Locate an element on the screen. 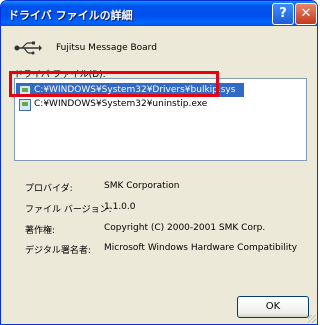 The width and height of the screenshot is (320, 325). list-item: C:¥WINDOWS¥System32¥uninstip.exe is located at coordinates (131, 104).